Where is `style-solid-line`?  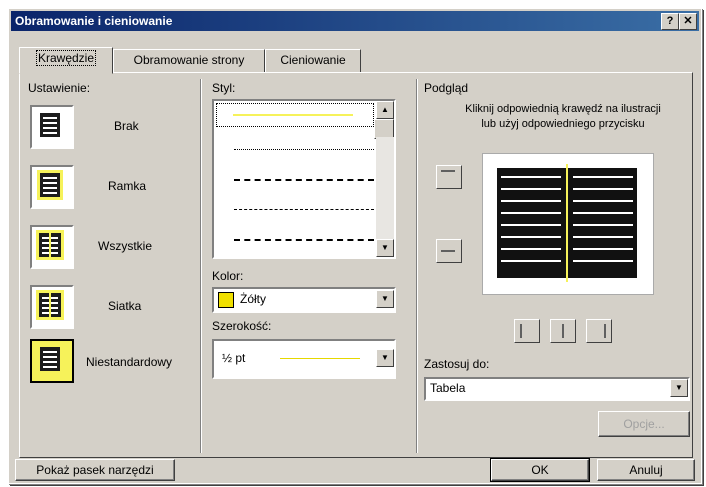 style-solid-line is located at coordinates (293, 115).